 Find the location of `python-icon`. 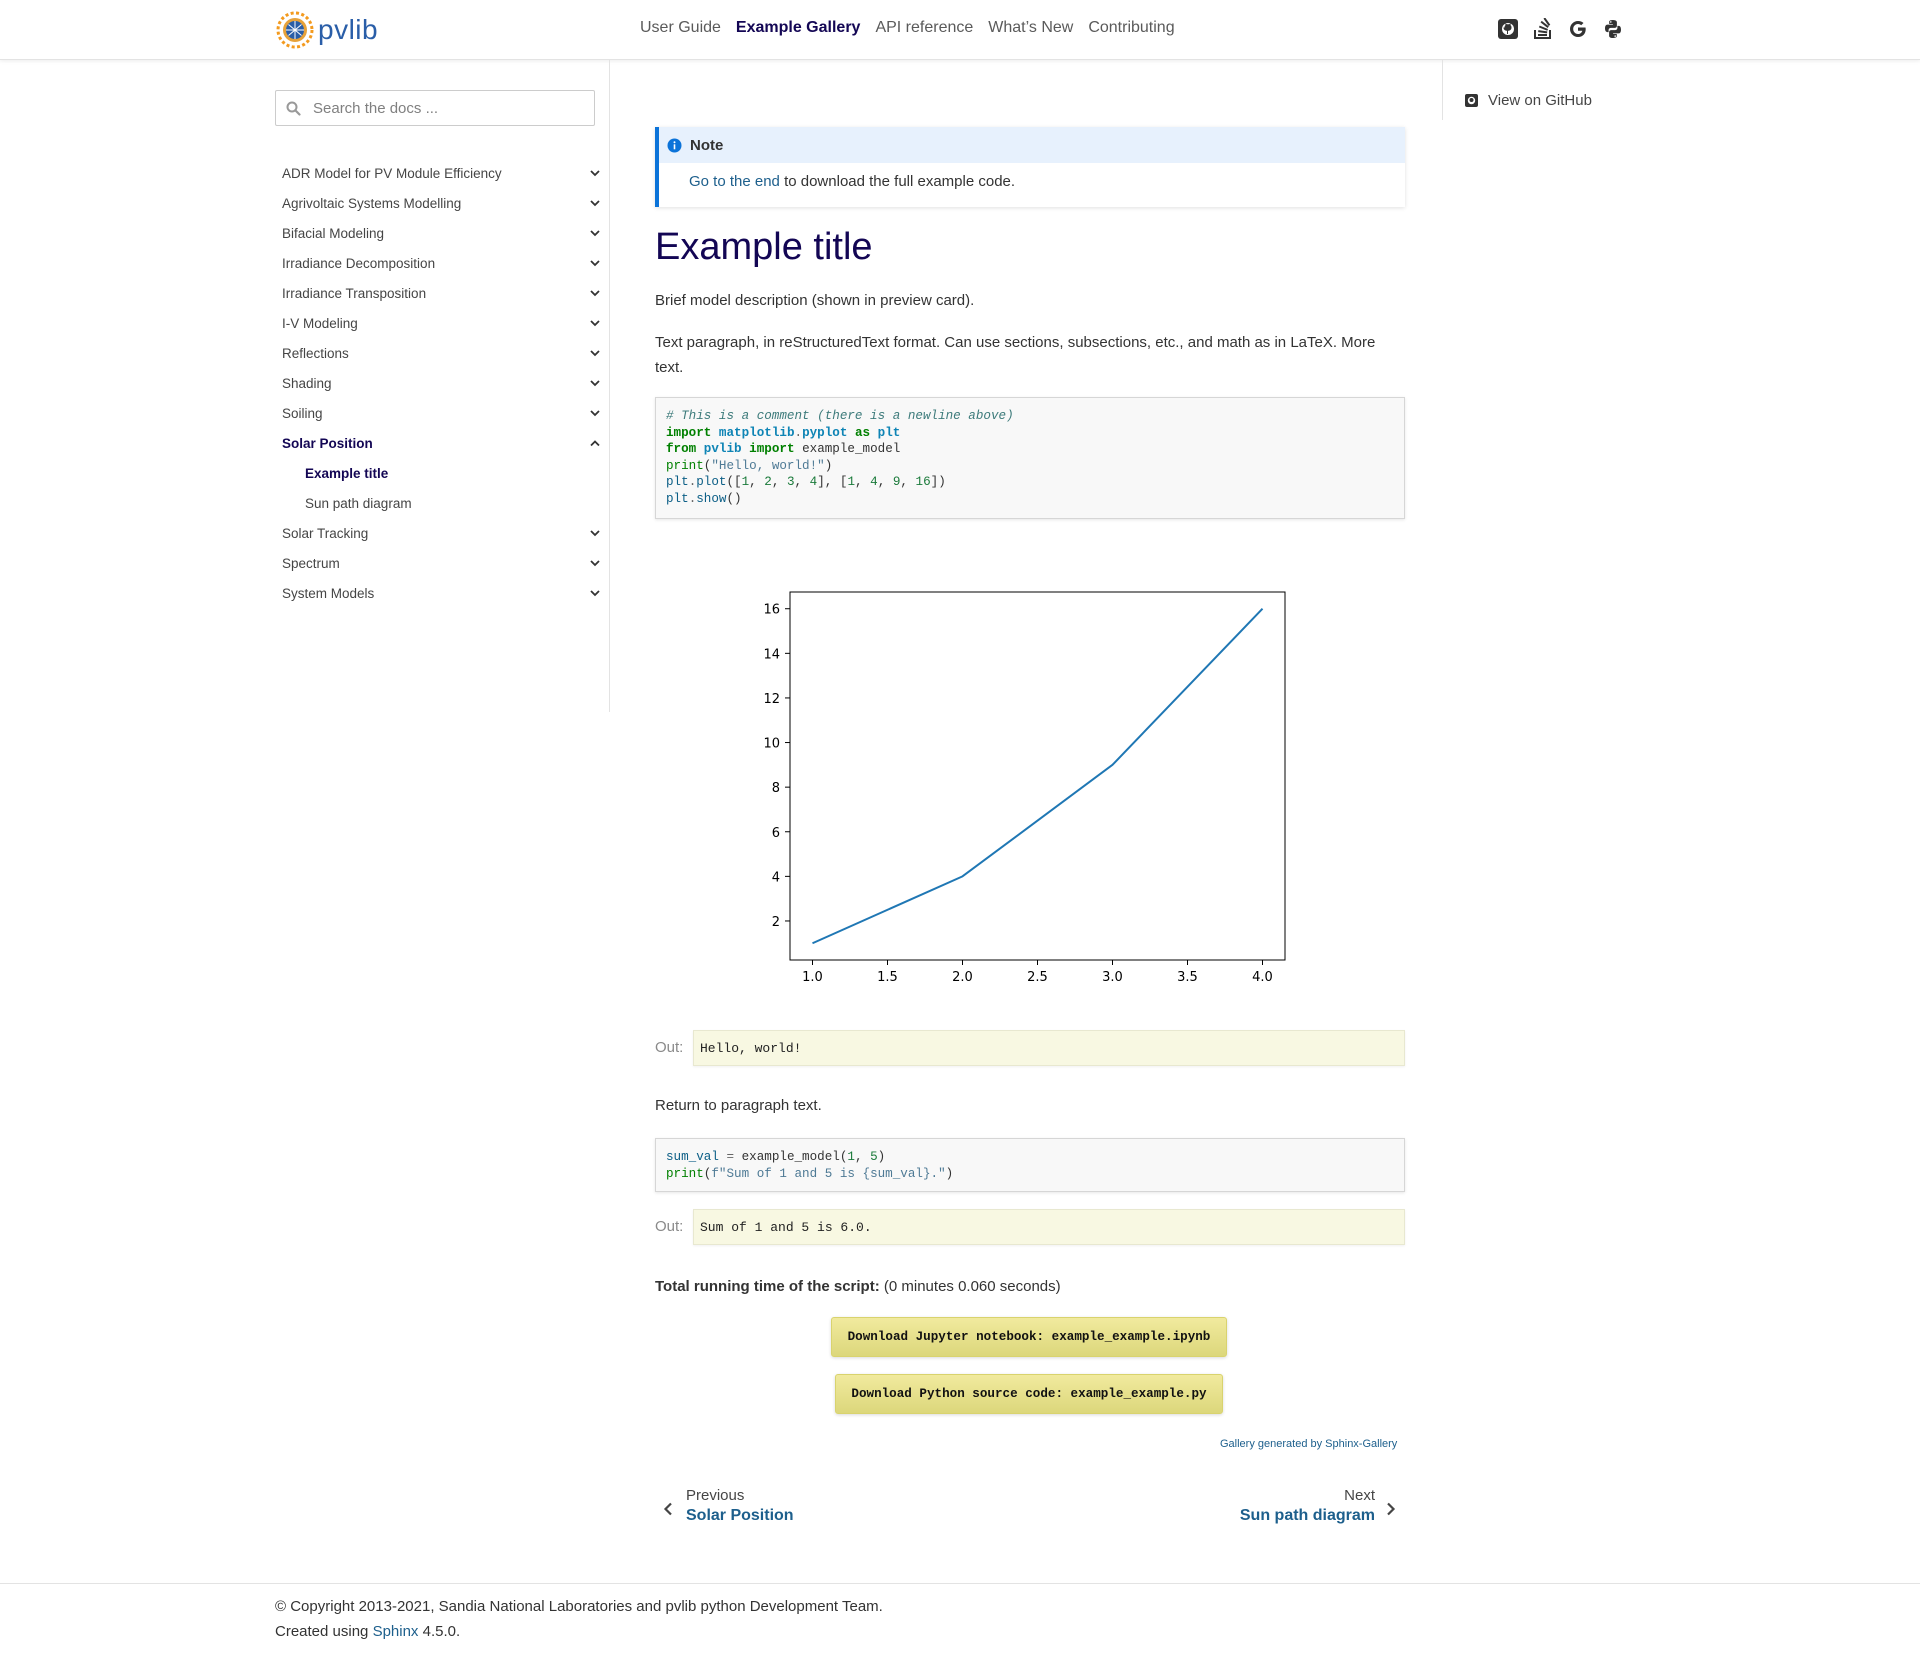

python-icon is located at coordinates (1613, 29).